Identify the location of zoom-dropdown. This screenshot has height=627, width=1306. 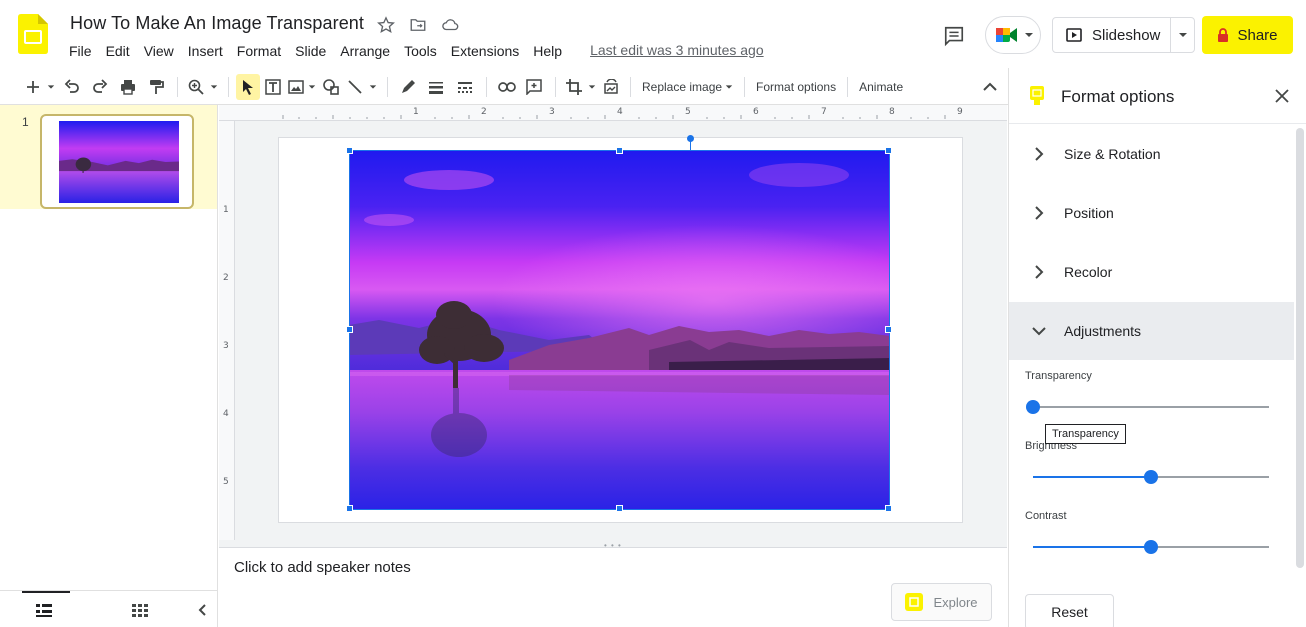
(214, 87).